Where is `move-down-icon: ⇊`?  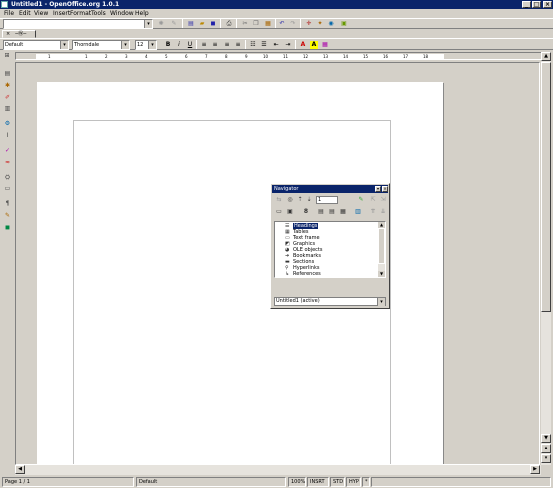
move-down-icon: ⇊ is located at coordinates (383, 212).